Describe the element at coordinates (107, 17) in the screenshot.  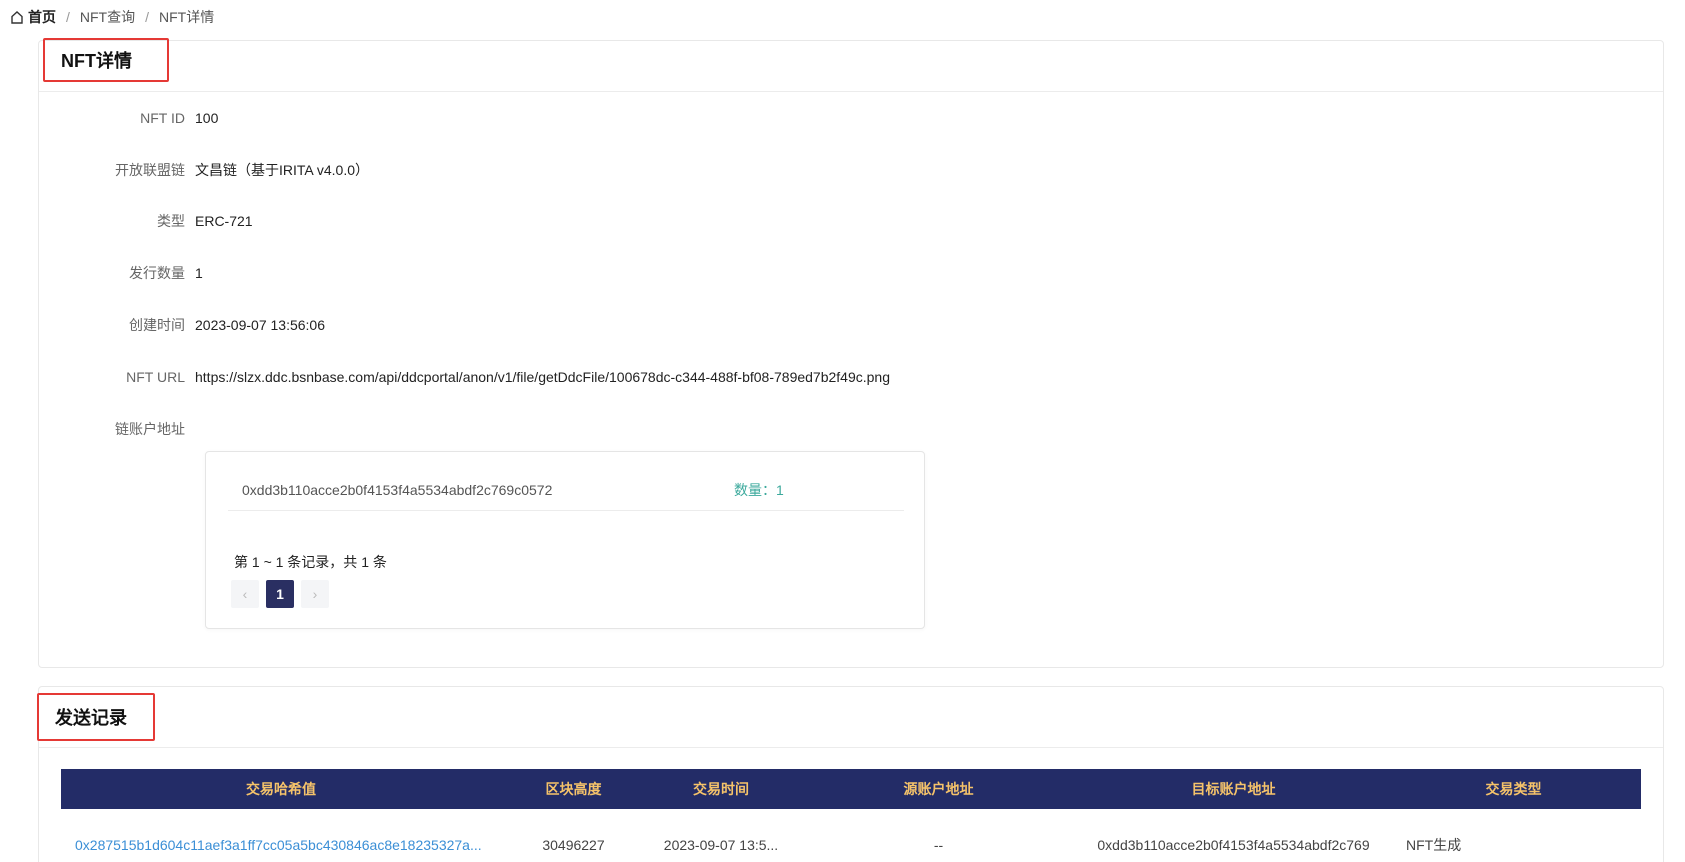
I see `breadcrumb-nft-query-link: NFT查询` at that location.